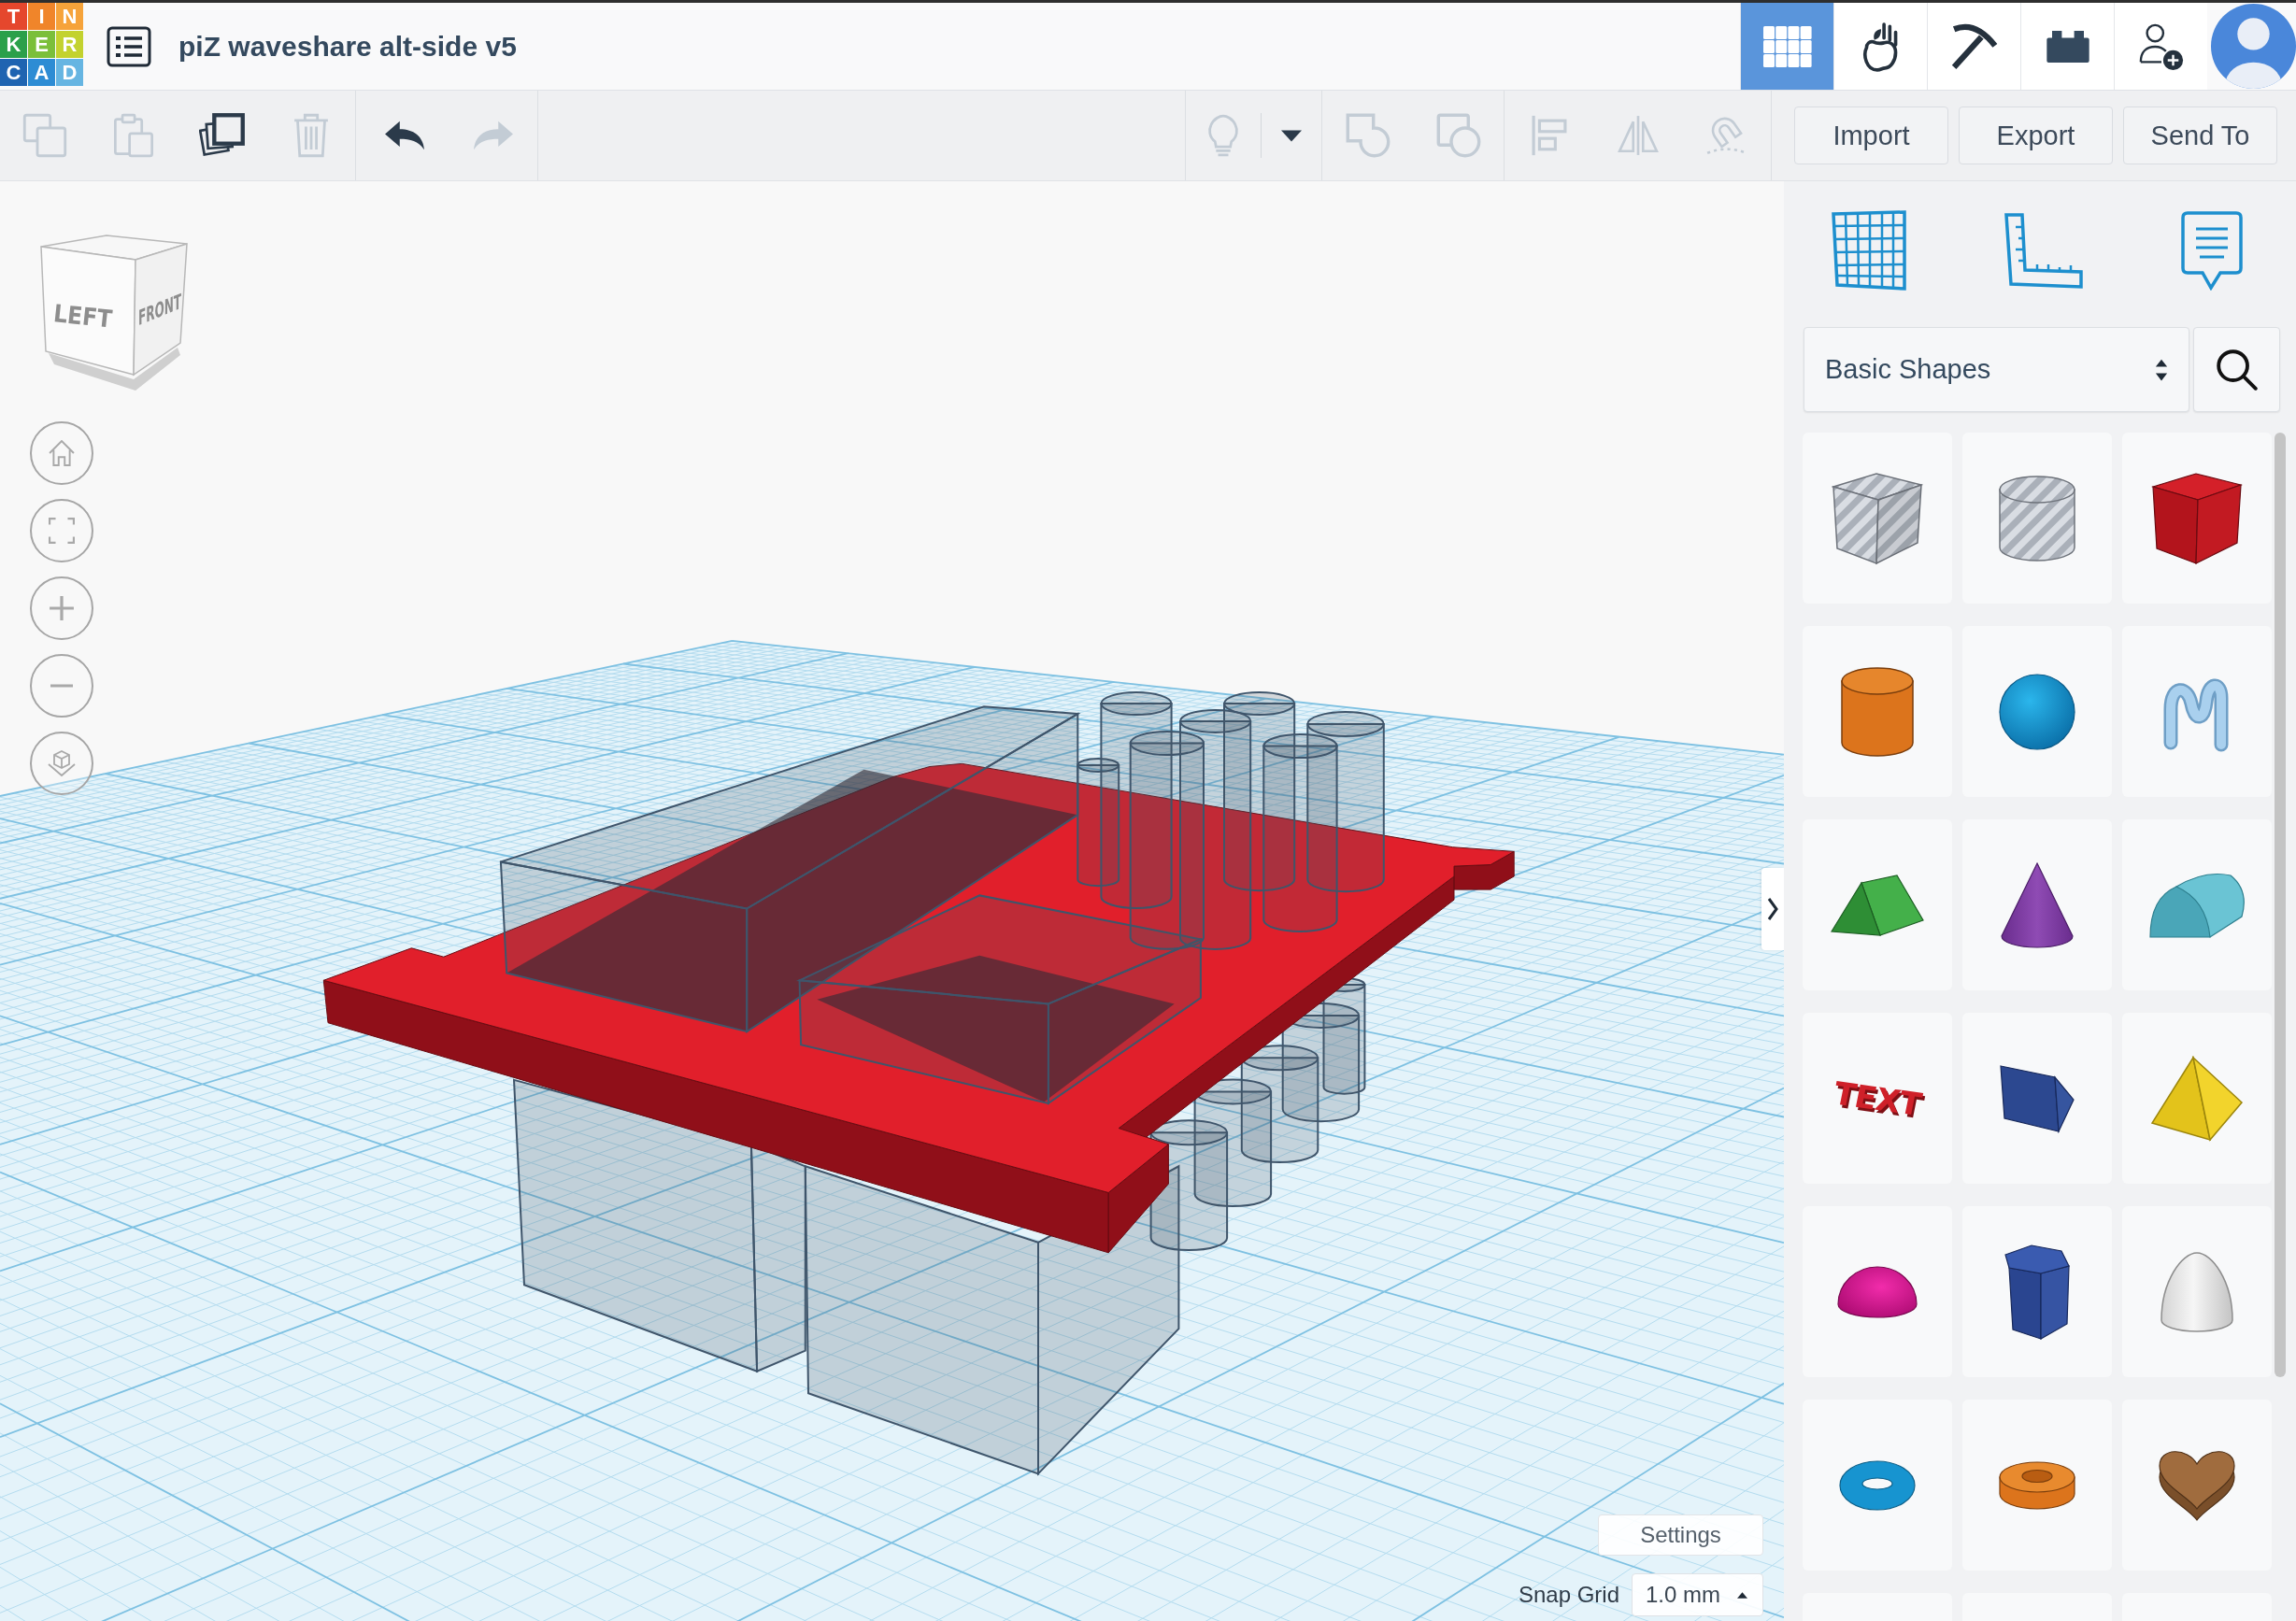 The height and width of the screenshot is (1621, 2296). Describe the element at coordinates (1880, 46) in the screenshot. I see `hand-button` at that location.